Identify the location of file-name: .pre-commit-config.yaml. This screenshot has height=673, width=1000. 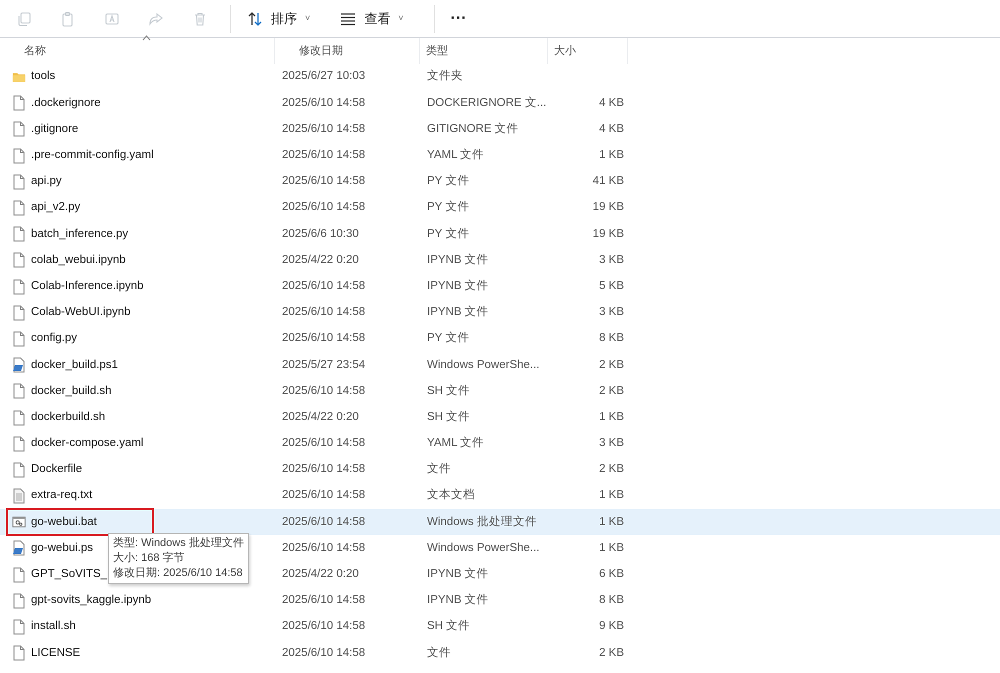
(92, 155).